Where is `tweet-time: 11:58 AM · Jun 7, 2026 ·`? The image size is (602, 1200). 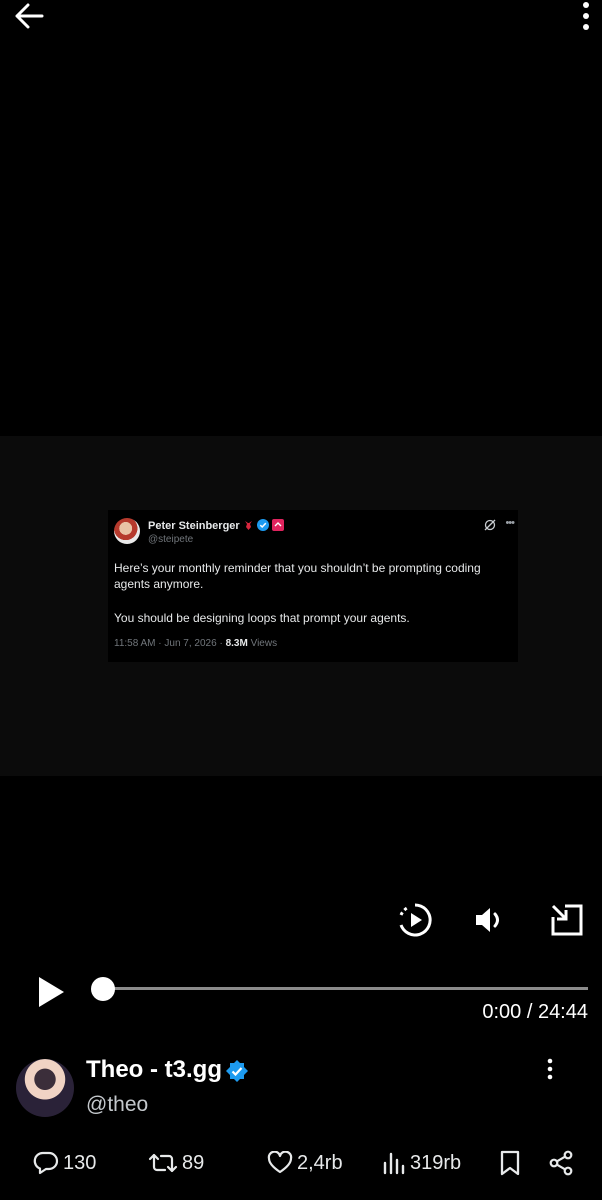 tweet-time: 11:58 AM · Jun 7, 2026 · is located at coordinates (170, 643).